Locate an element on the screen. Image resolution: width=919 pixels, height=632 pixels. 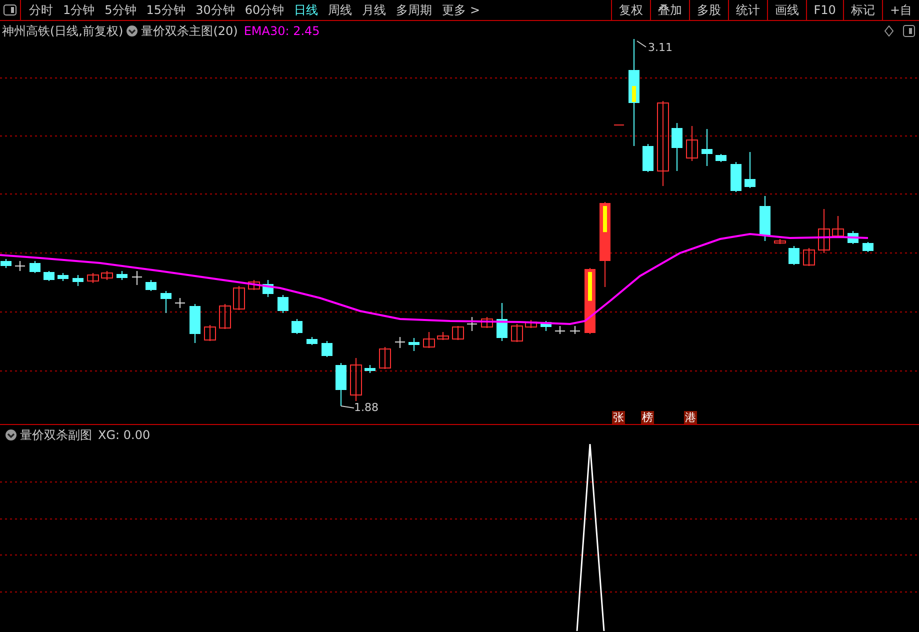
event-marker: 港 is located at coordinates (690, 417).